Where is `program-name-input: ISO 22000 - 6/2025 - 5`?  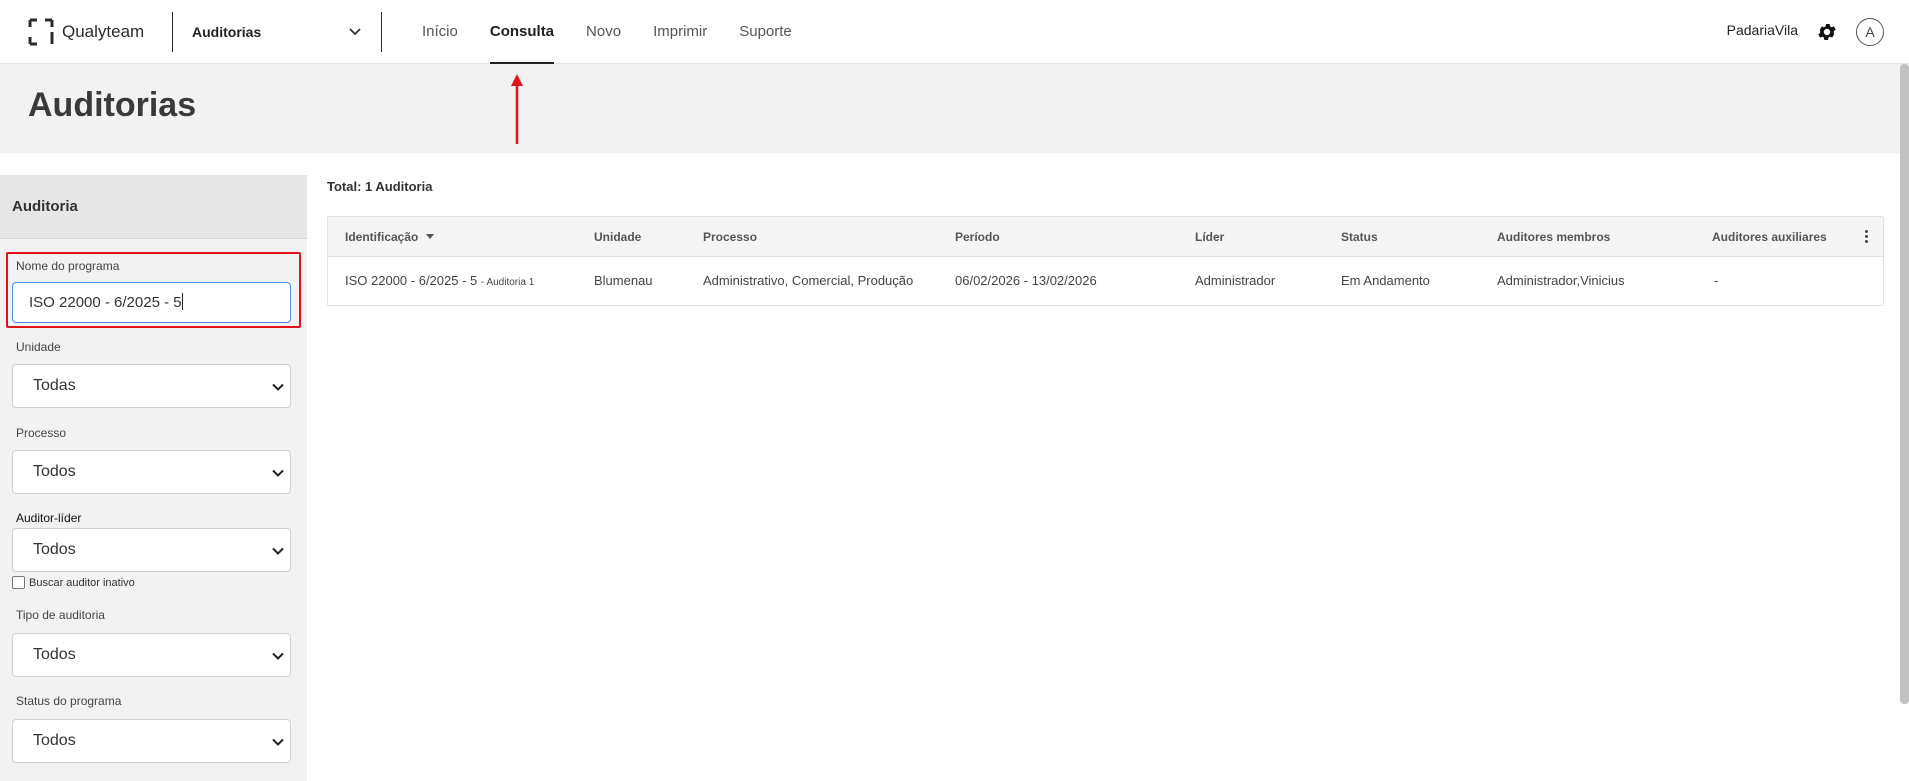 program-name-input: ISO 22000 - 6/2025 - 5 is located at coordinates (151, 302).